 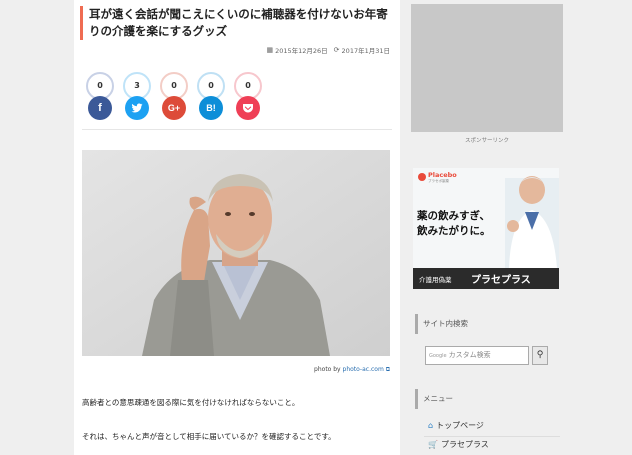 I want to click on photo-credit: photo by photo-ac.com ⧉, so click(x=352, y=369).